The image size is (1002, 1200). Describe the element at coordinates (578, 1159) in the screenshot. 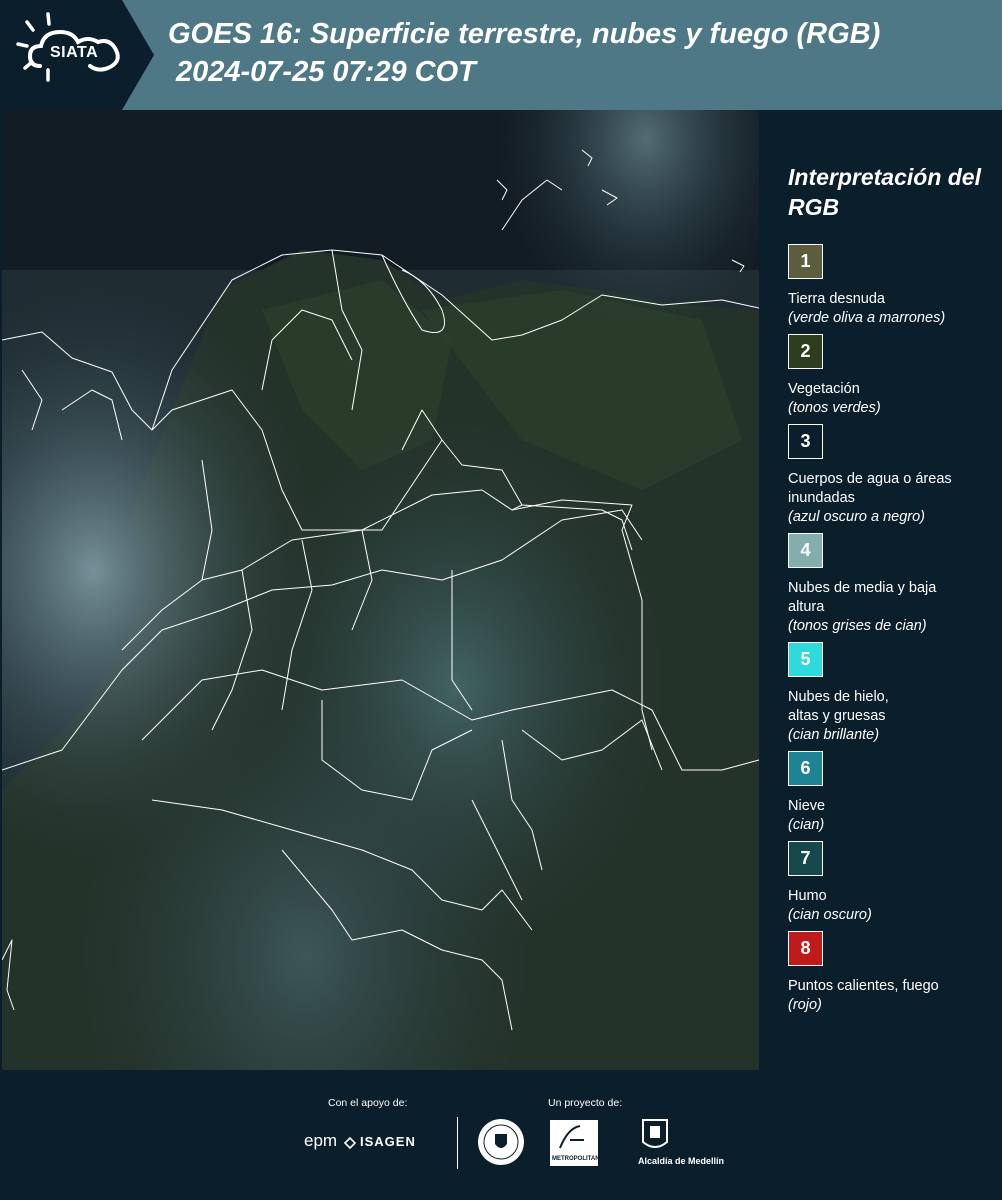

I see `area-metropolitana-text: METROPOLITANA` at that location.